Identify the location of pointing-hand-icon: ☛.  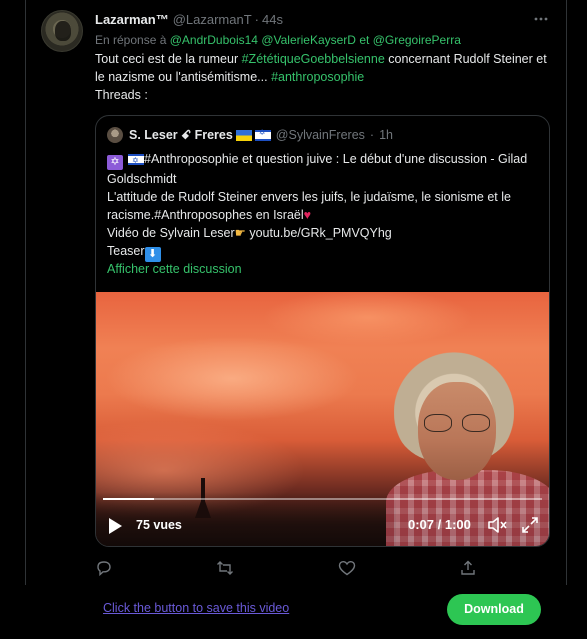
(240, 233).